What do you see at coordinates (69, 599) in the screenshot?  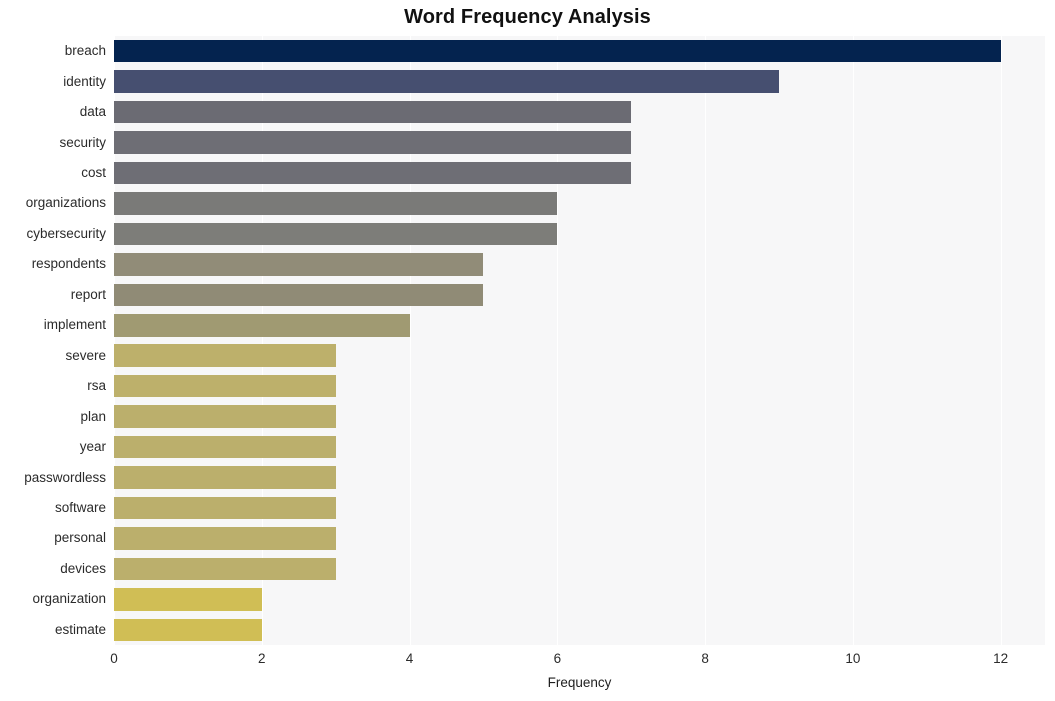 I see `y-tick-label-organization: organization` at bounding box center [69, 599].